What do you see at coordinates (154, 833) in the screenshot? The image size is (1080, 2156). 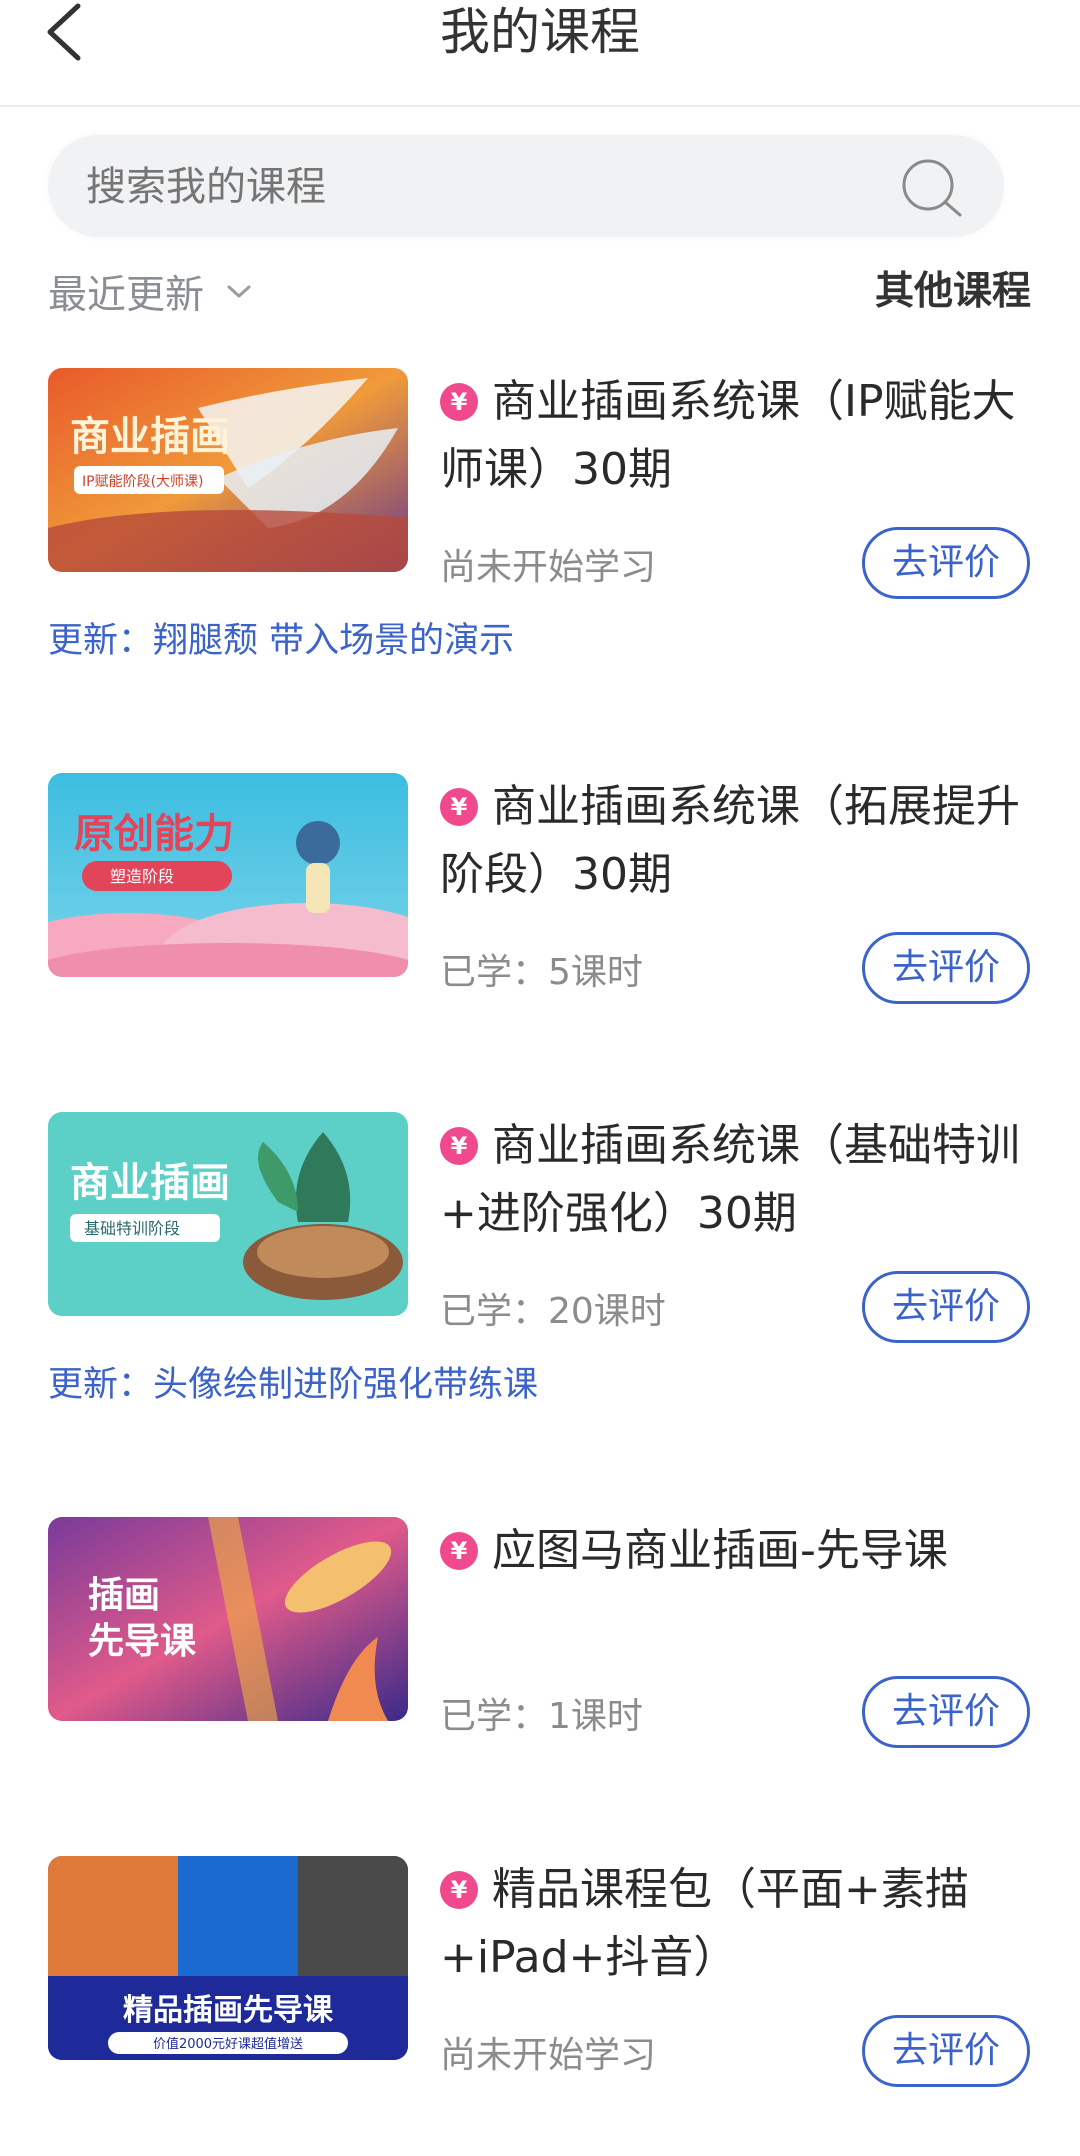 I see `thumb-title: 原创能力` at bounding box center [154, 833].